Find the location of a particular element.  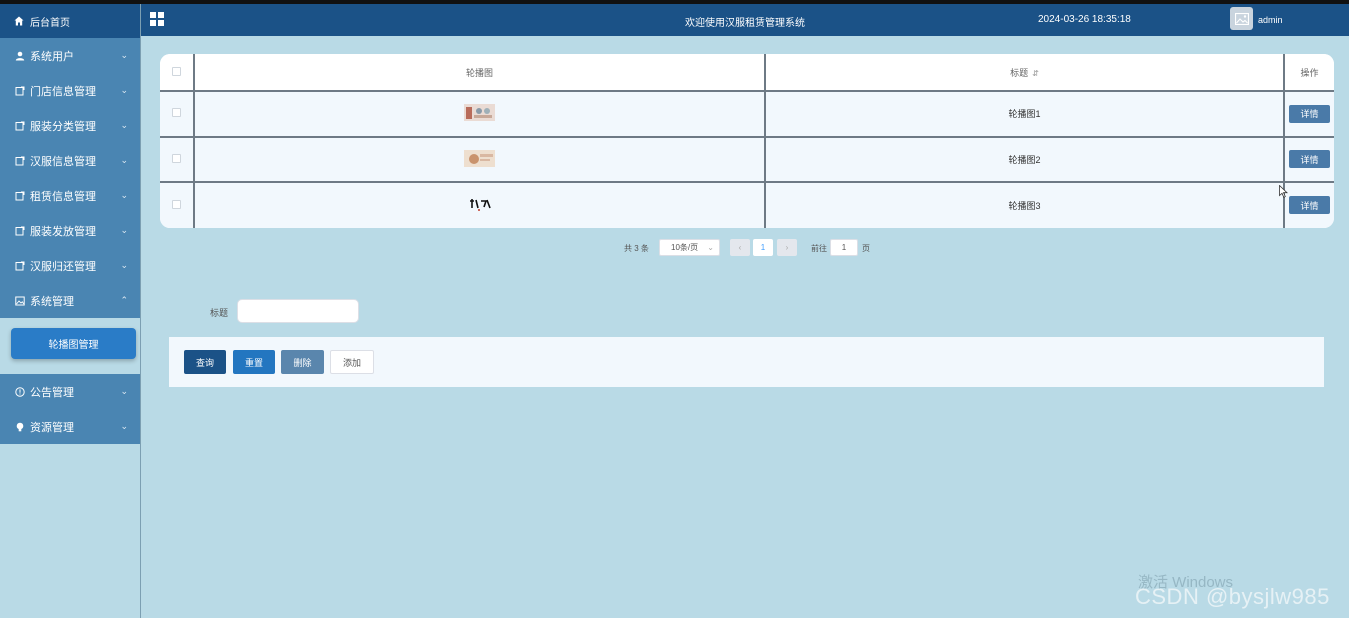

table-row: 轮播图3 详情 is located at coordinates (747, 204).